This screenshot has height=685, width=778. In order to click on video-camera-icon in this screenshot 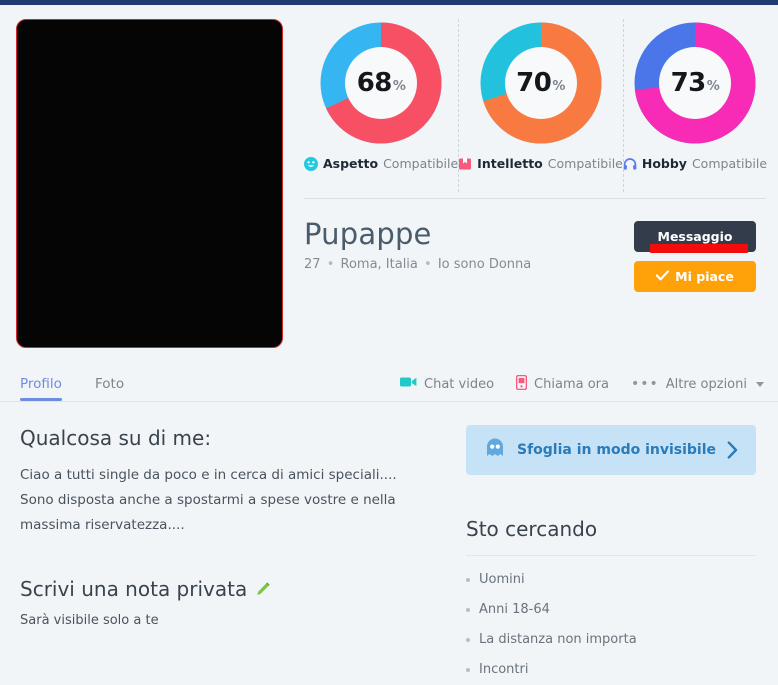, I will do `click(408, 384)`.